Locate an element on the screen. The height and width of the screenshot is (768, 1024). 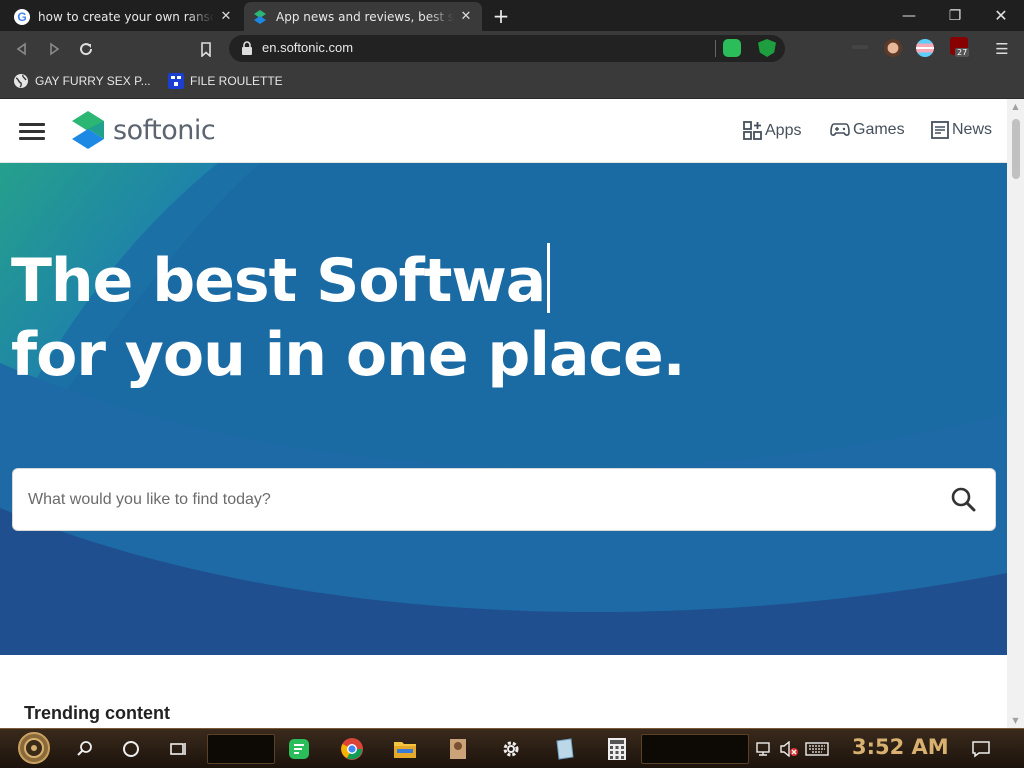
notification-icon is located at coordinates (981, 749).